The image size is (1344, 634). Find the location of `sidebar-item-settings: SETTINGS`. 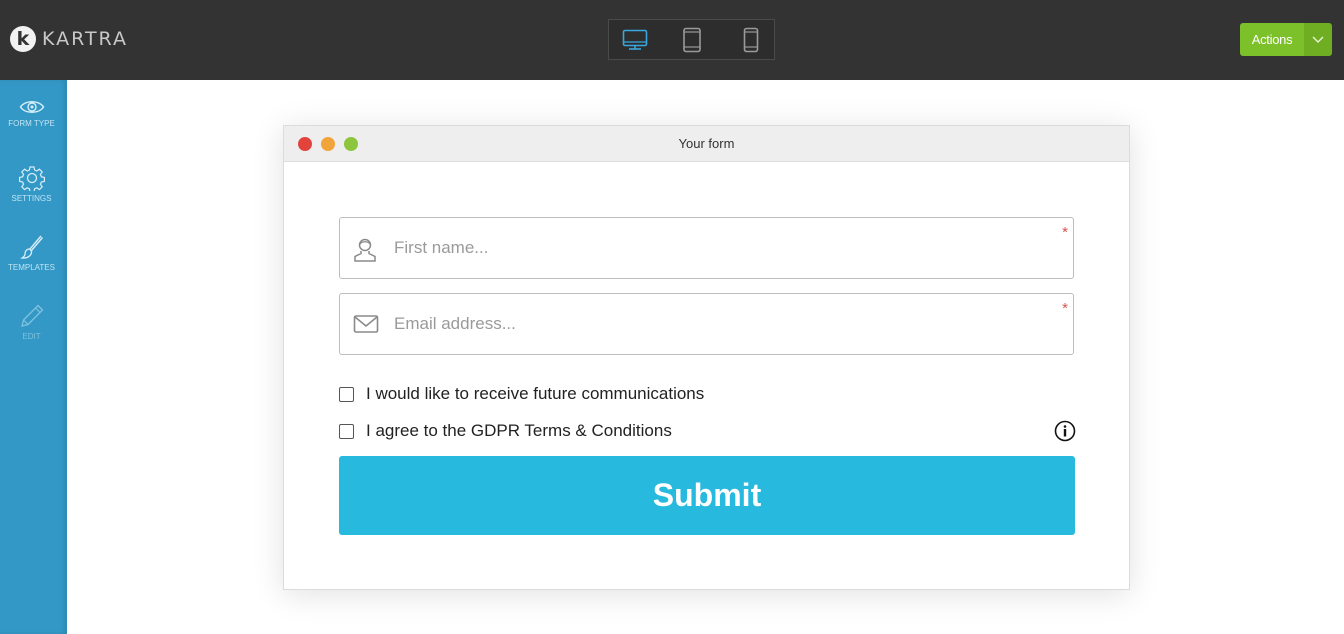

sidebar-item-settings: SETTINGS is located at coordinates (31, 184).